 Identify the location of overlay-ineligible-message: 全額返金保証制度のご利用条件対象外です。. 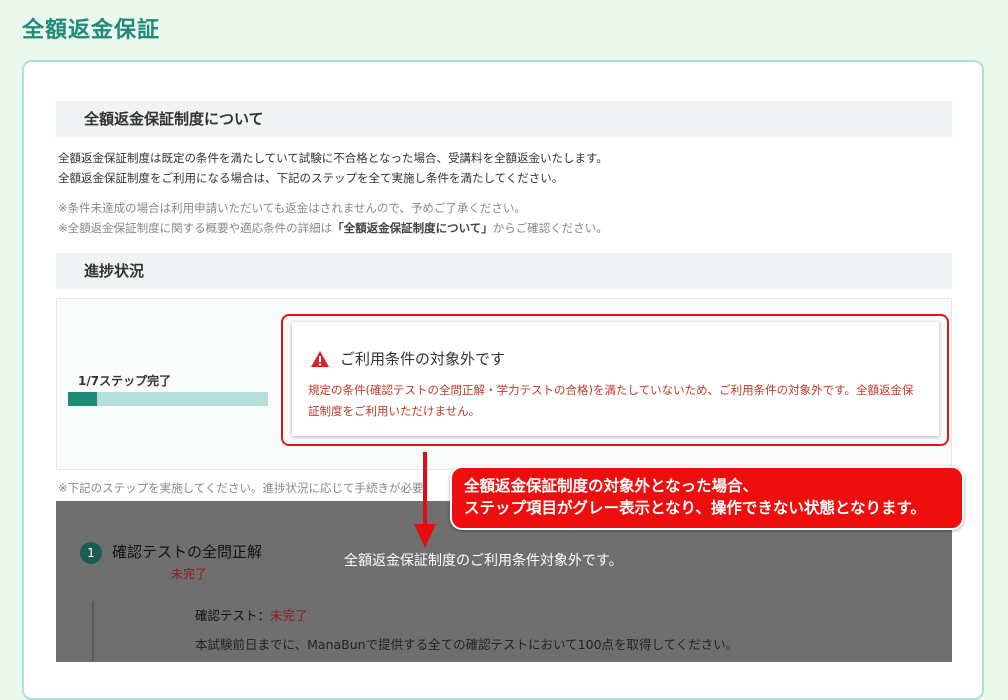
(483, 561).